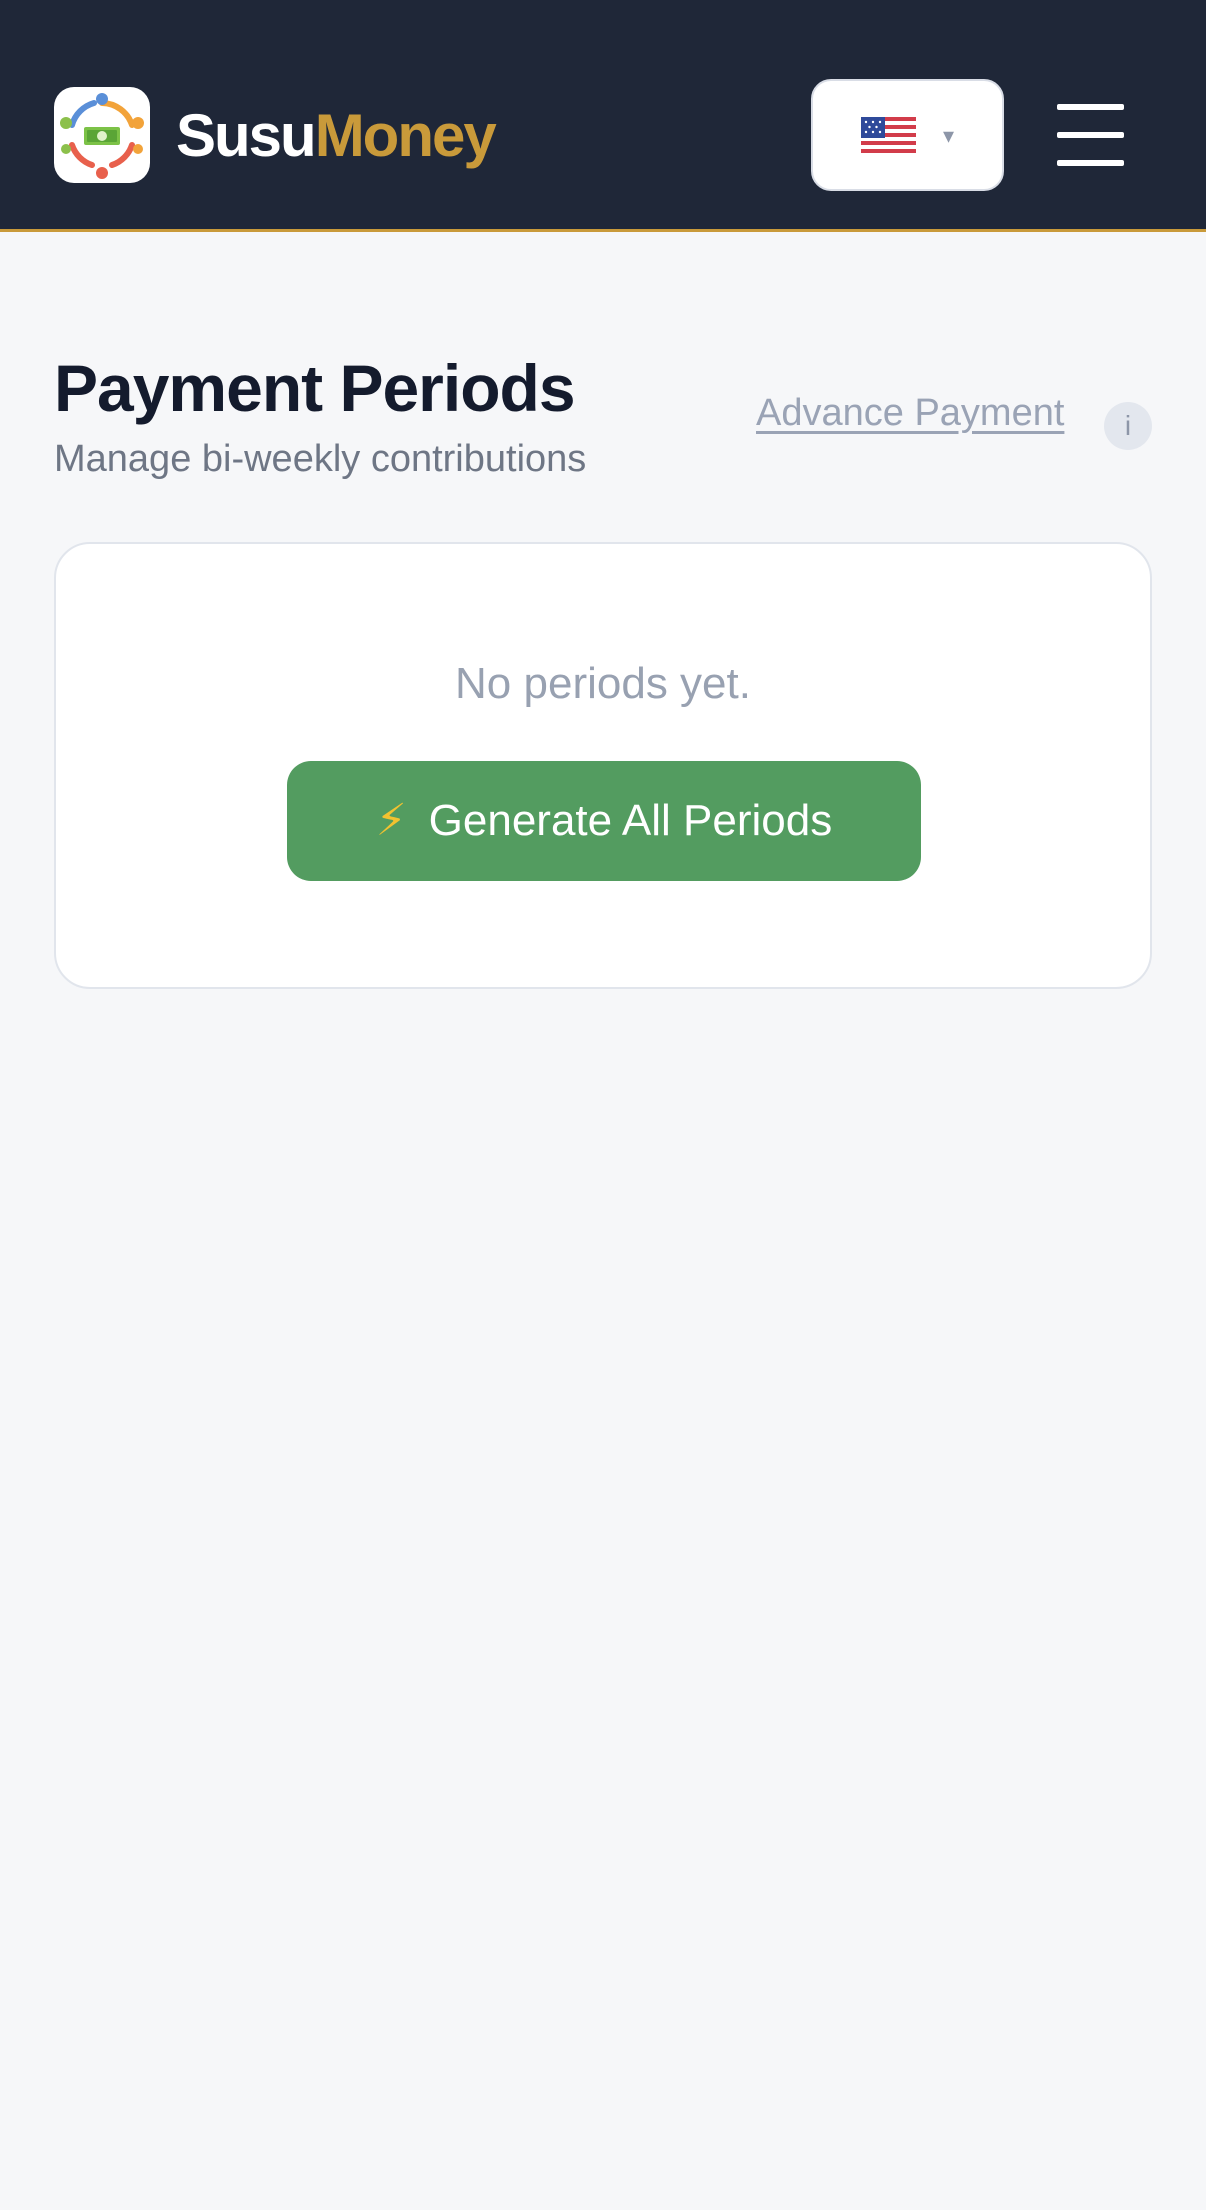 Image resolution: width=1206 pixels, height=2210 pixels. I want to click on brand-name-part1: Susu, so click(246, 135).